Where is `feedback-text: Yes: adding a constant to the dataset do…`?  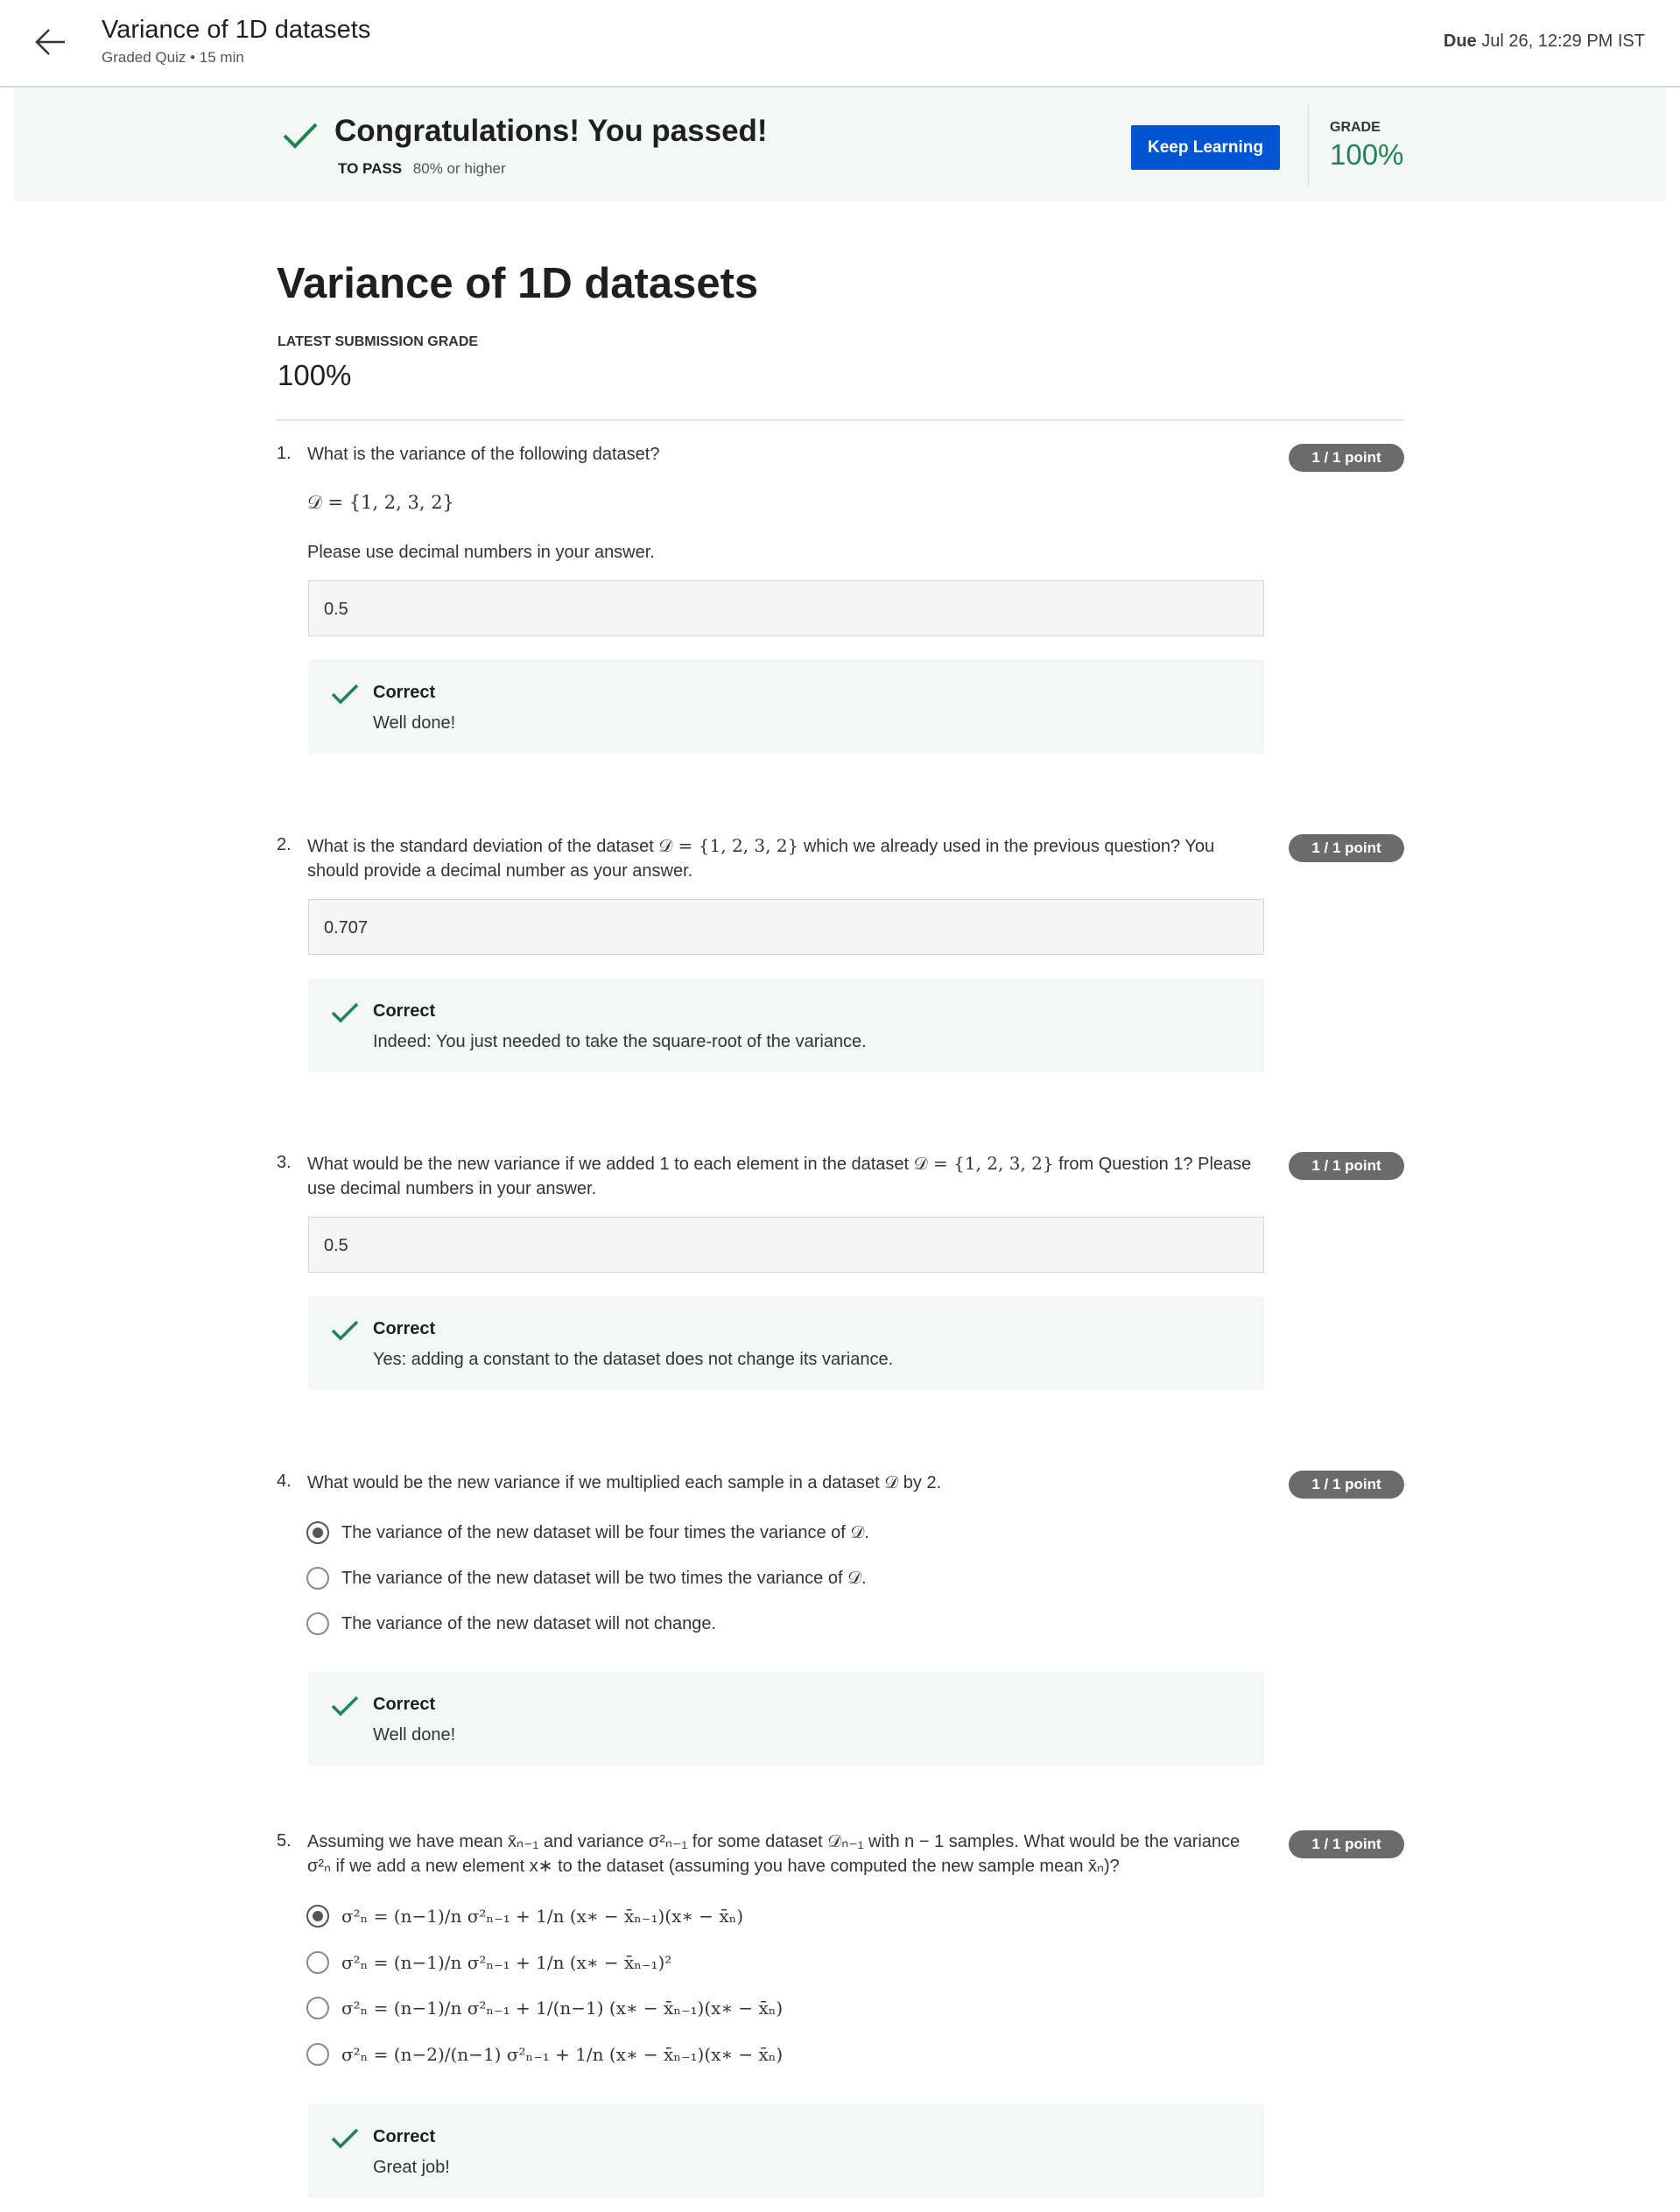
feedback-text: Yes: adding a constant to the dataset do… is located at coordinates (633, 1359).